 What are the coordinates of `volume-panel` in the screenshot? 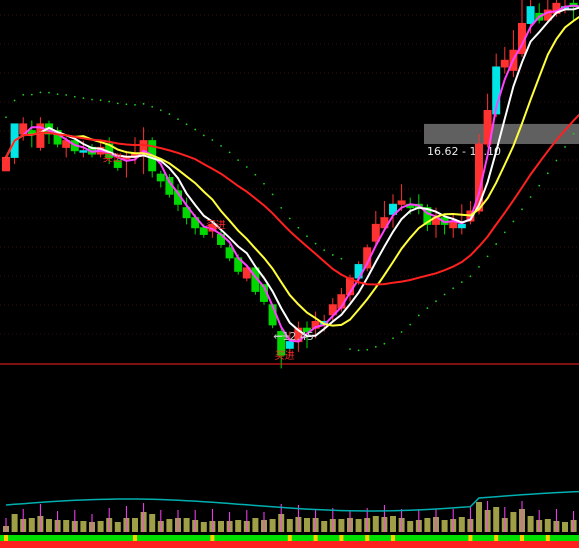 It's located at (291, 511).